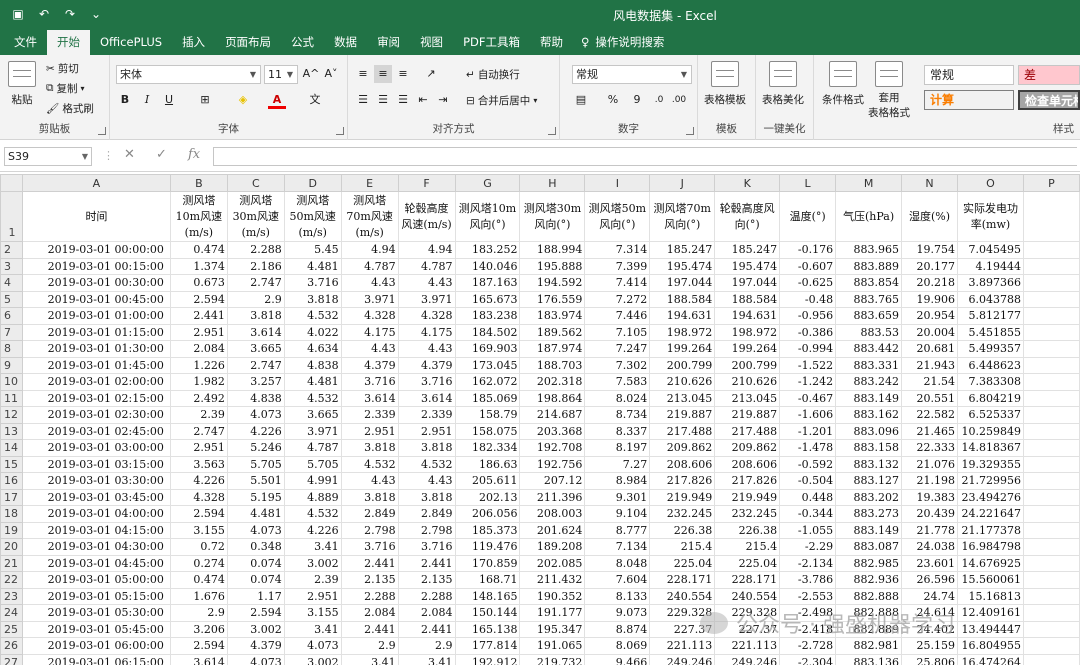 This screenshot has width=1080, height=665. Describe the element at coordinates (487, 514) in the screenshot. I see `data-cell: 206.056` at that location.